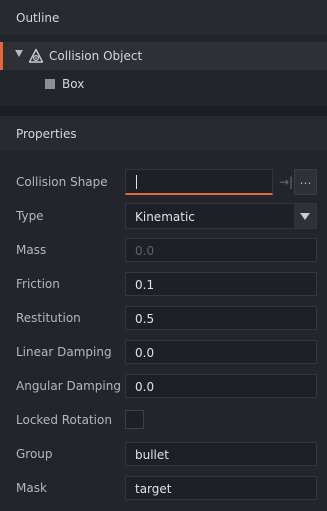  What do you see at coordinates (165, 217) in the screenshot?
I see `type-select-value: Kinematic` at bounding box center [165, 217].